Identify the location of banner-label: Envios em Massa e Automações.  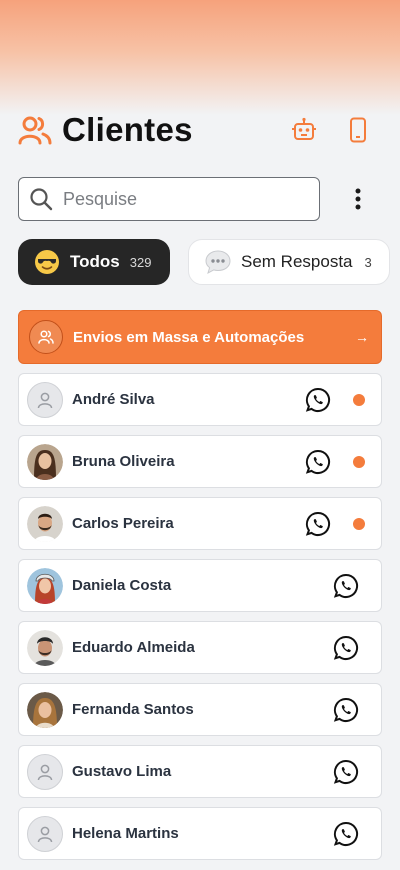
(189, 337).